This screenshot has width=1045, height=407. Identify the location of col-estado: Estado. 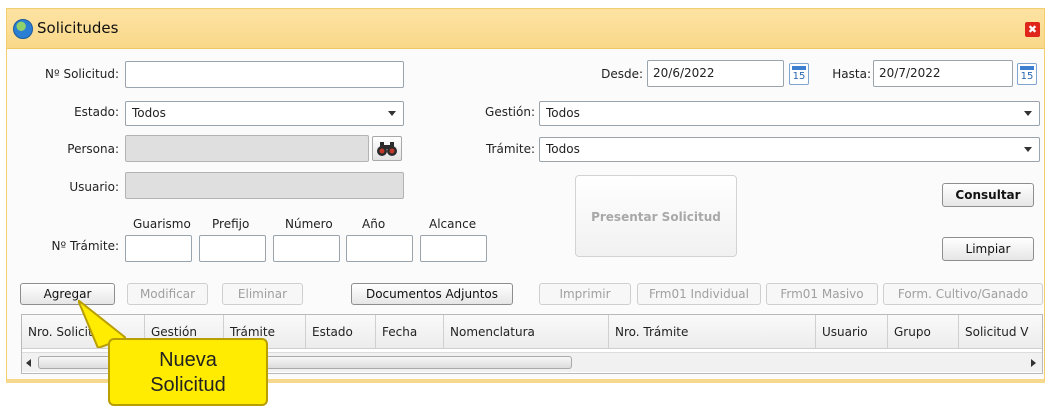
(341, 332).